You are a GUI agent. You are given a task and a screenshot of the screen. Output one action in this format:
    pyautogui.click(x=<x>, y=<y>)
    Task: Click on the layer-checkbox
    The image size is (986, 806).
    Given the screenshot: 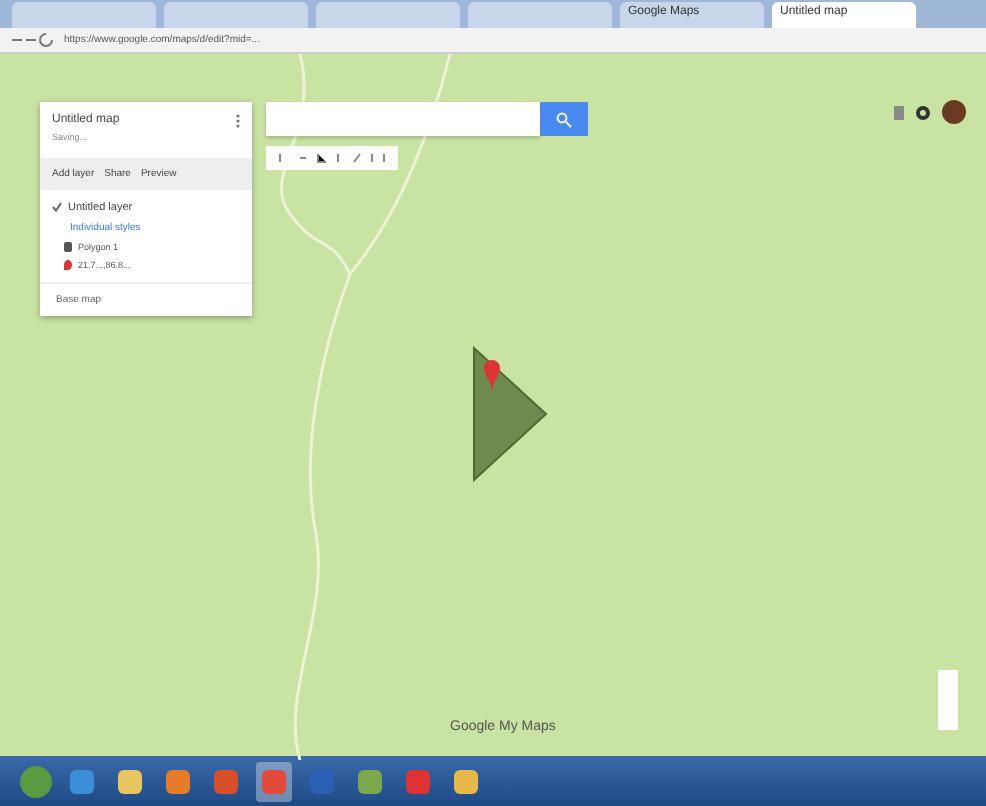 What is the action you would take?
    pyautogui.click(x=57, y=207)
    